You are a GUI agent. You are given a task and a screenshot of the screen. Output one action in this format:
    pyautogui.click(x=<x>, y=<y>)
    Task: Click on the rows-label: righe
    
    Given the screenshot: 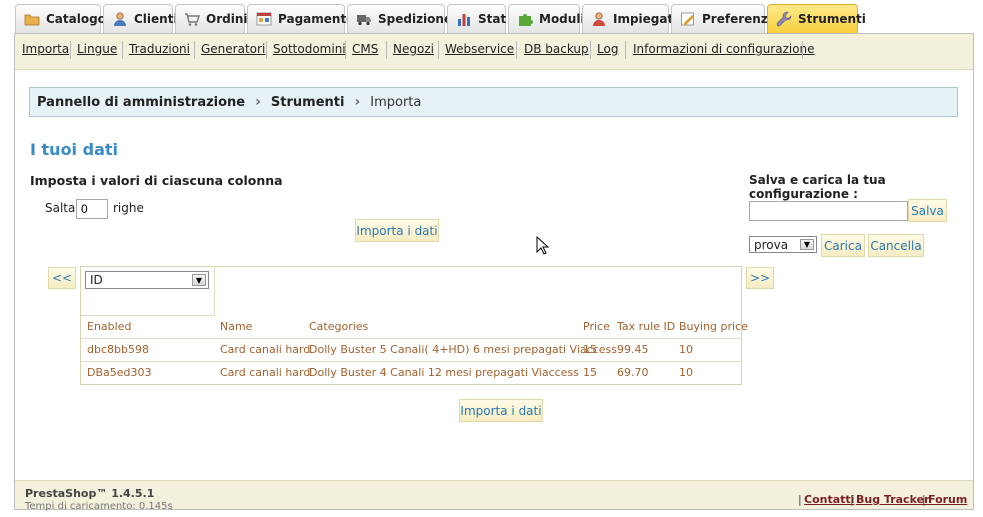 What is the action you would take?
    pyautogui.click(x=128, y=208)
    